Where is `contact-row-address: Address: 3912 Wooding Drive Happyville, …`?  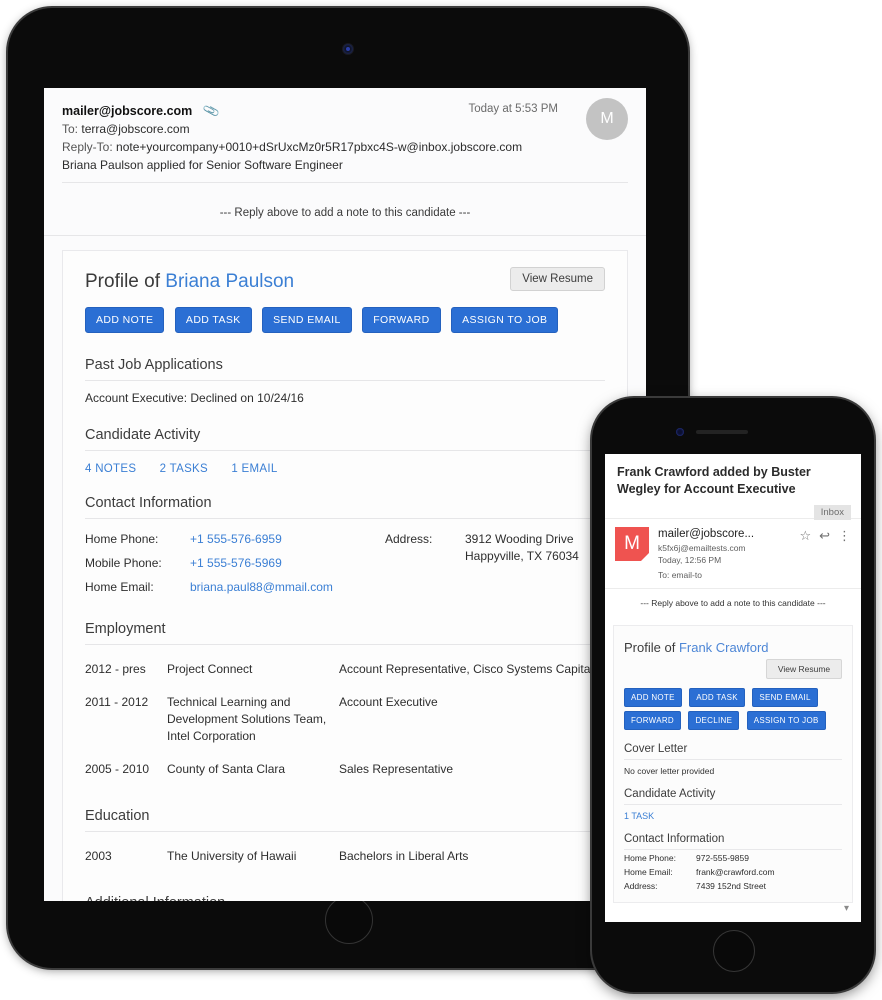 contact-row-address: Address: 3912 Wooding Drive Happyville, … is located at coordinates (495, 549).